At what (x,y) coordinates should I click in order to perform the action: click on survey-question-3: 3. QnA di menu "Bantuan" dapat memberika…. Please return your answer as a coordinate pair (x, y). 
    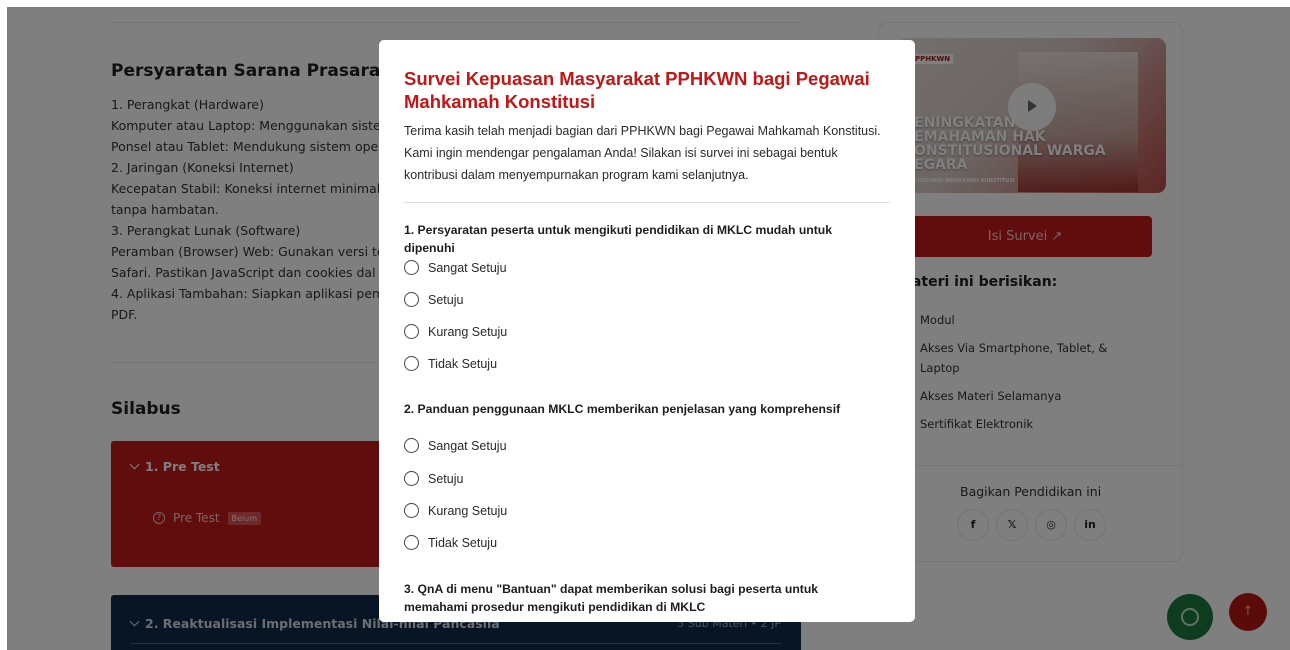
    Looking at the image, I should click on (611, 598).